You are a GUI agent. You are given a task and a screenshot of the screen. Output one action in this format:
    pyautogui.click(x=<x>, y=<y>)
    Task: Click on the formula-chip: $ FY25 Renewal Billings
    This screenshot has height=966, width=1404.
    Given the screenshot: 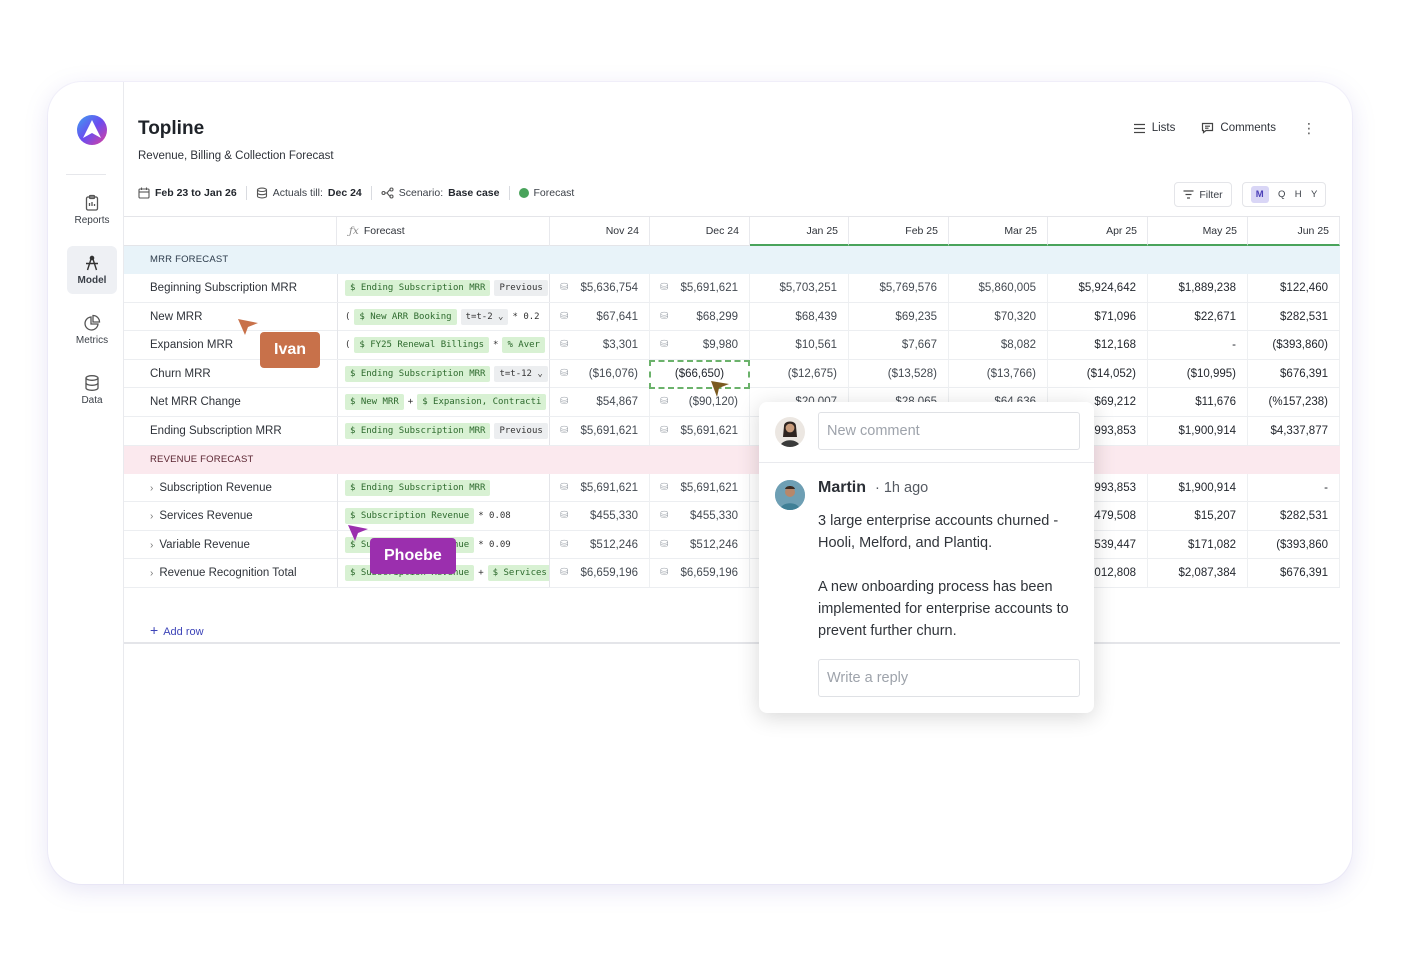 What is the action you would take?
    pyautogui.click(x=422, y=345)
    